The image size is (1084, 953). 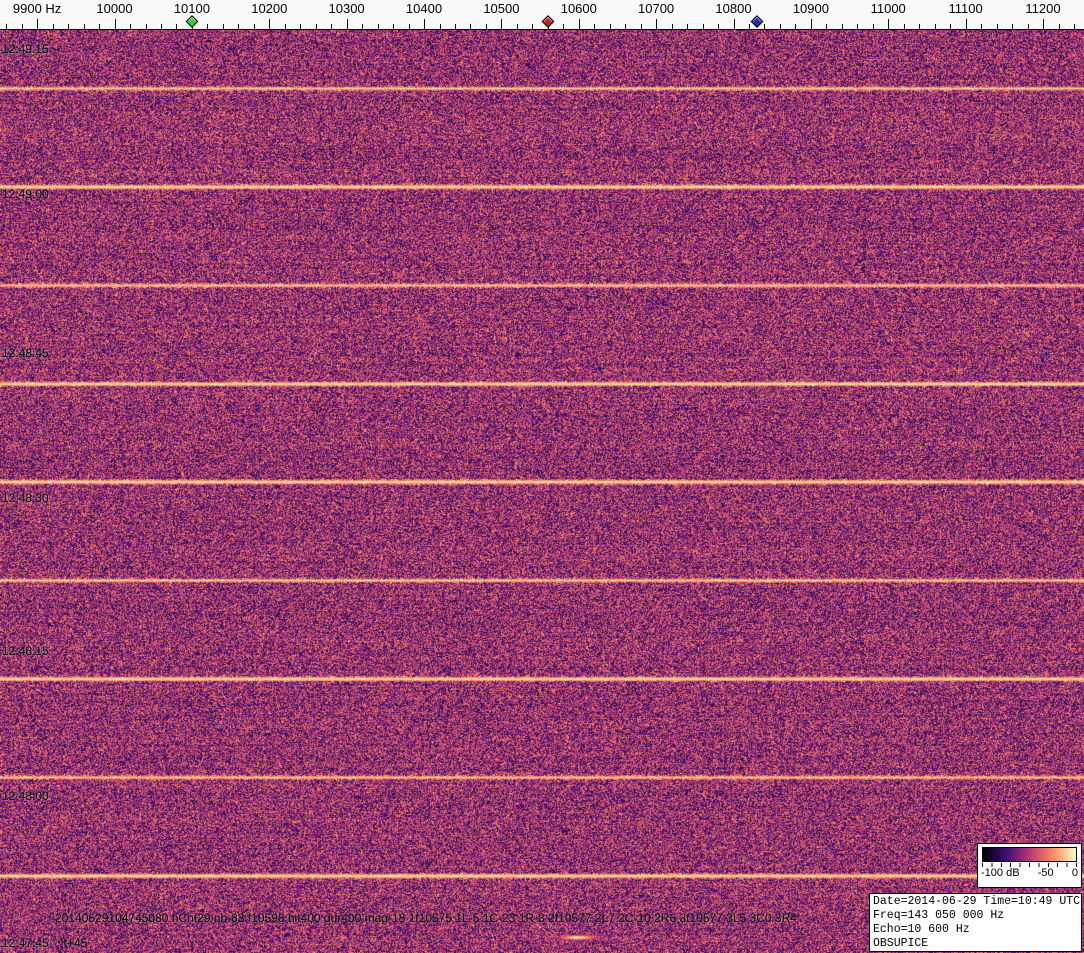 What do you see at coordinates (25, 651) in the screenshot?
I see `time-label: 12:48:15` at bounding box center [25, 651].